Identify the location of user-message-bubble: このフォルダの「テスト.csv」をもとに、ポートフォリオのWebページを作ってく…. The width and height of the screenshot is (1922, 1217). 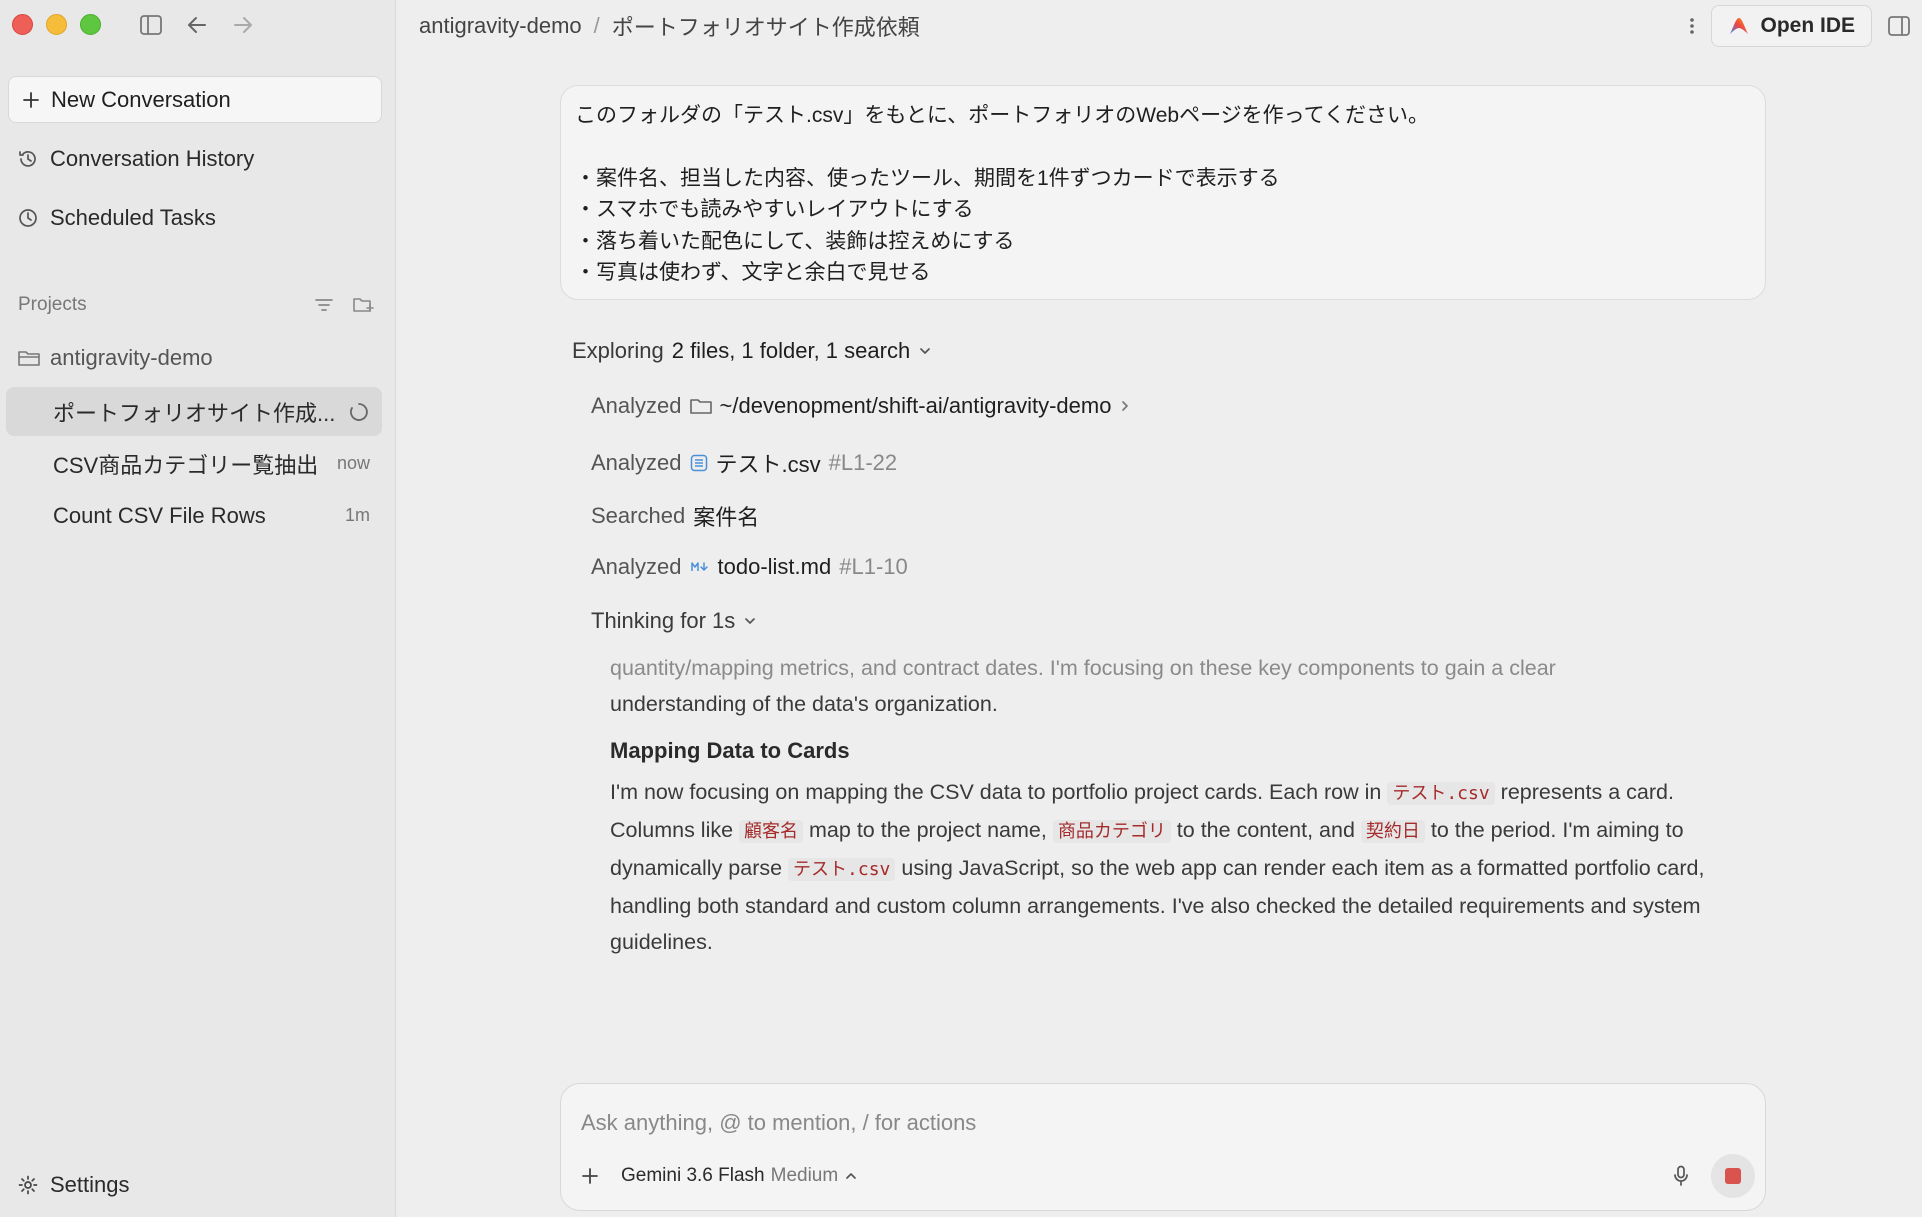
(1163, 192).